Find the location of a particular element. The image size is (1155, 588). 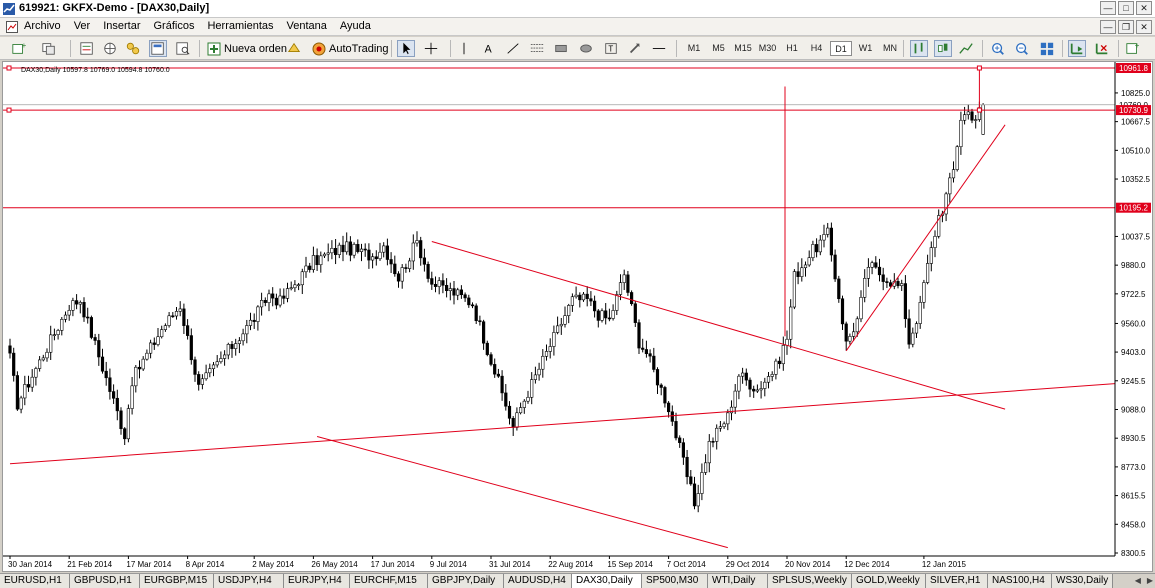

timeframe-button-h4: H4 is located at coordinates (817, 48).